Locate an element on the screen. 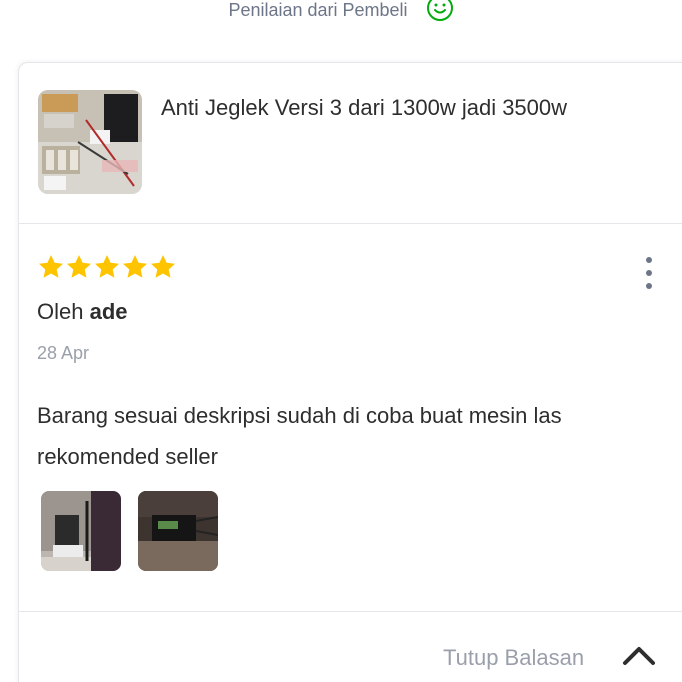 The image size is (682, 682). smiley-icon is located at coordinates (439, 10).